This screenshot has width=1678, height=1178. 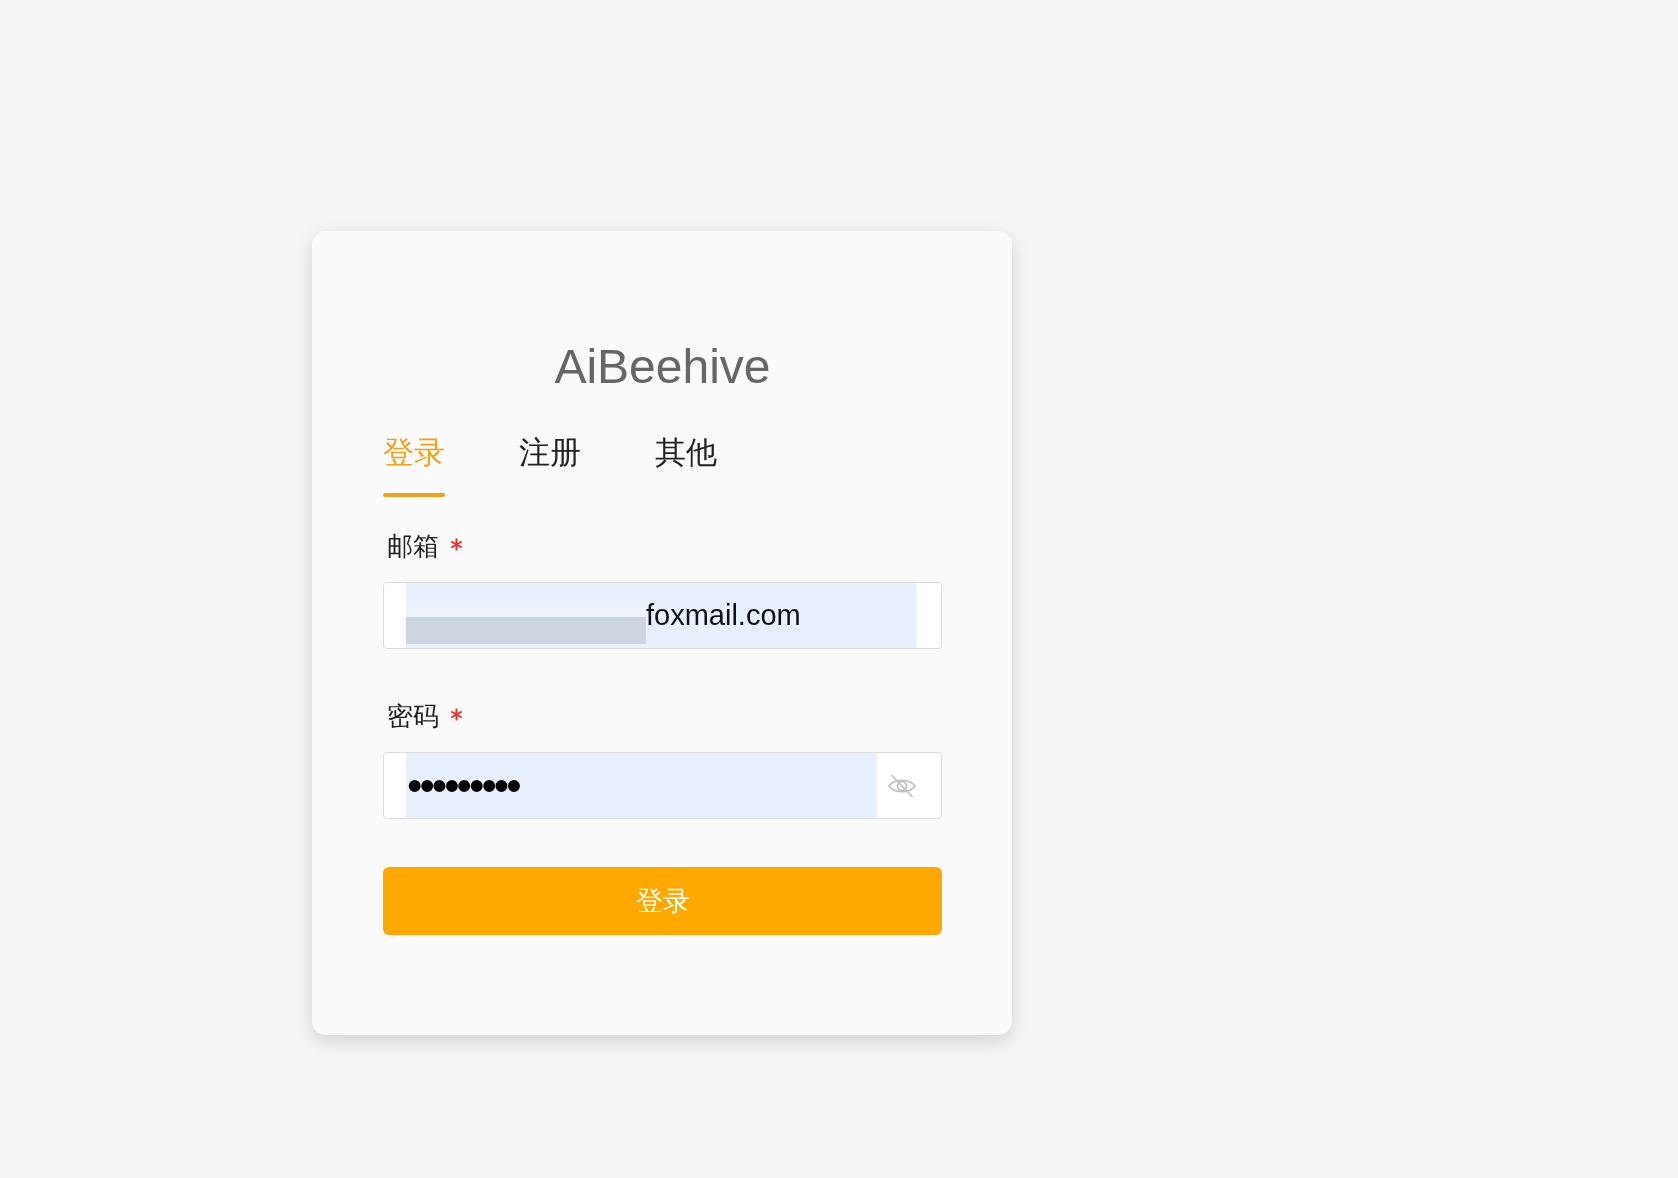 I want to click on tab: 其他, so click(x=686, y=465).